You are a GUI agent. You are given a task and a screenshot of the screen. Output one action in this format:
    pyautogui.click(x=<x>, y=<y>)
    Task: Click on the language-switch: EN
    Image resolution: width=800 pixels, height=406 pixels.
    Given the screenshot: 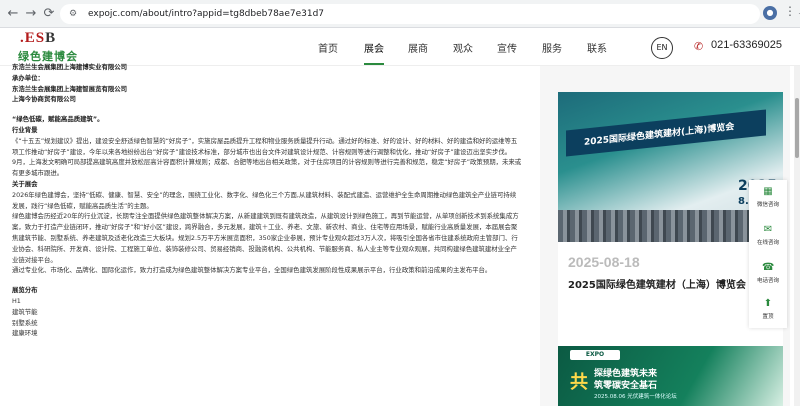 What is the action you would take?
    pyautogui.click(x=662, y=48)
    